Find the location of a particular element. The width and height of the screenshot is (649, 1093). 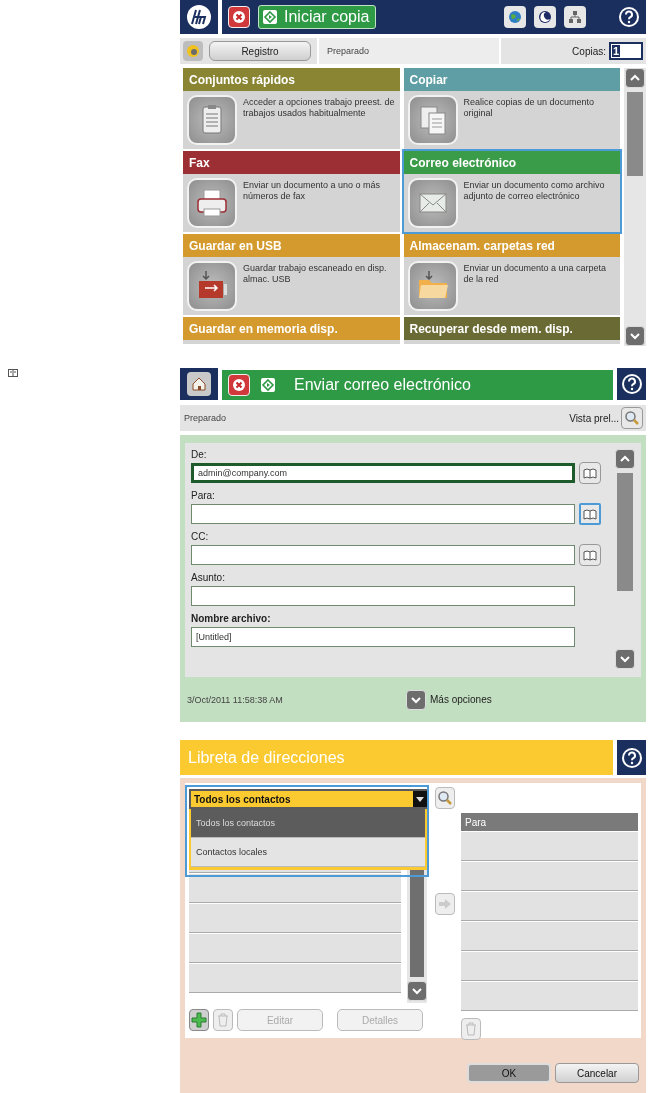

field-label: CC: is located at coordinates (200, 536).